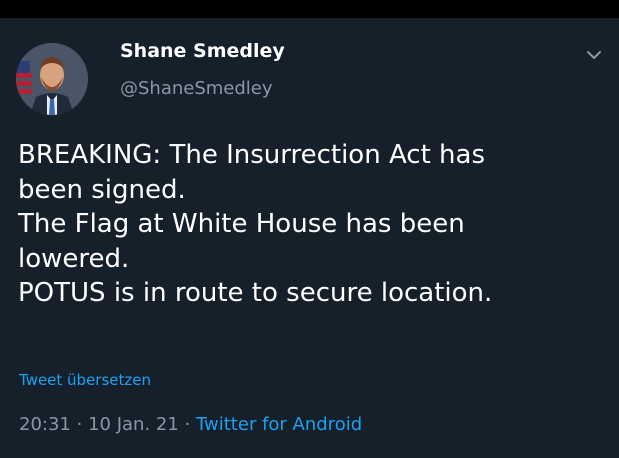  What do you see at coordinates (279, 424) in the screenshot?
I see `tweet-source-link: Twitter for Android` at bounding box center [279, 424].